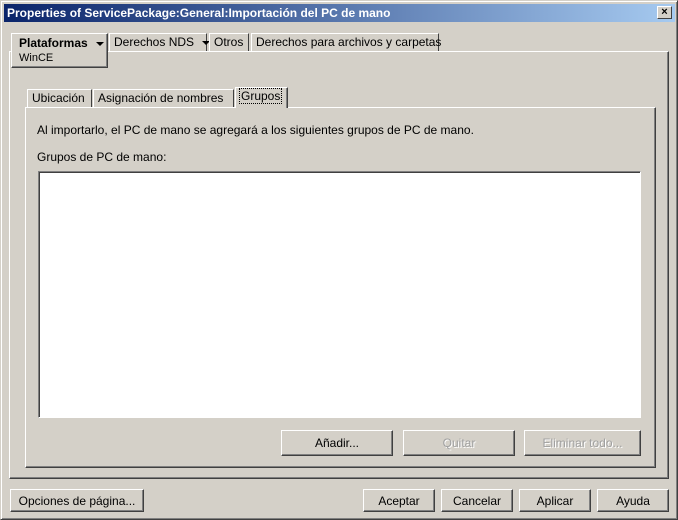 The width and height of the screenshot is (678, 520). What do you see at coordinates (154, 42) in the screenshot?
I see `tab-derechos-nds-label: Derechos NDS` at bounding box center [154, 42].